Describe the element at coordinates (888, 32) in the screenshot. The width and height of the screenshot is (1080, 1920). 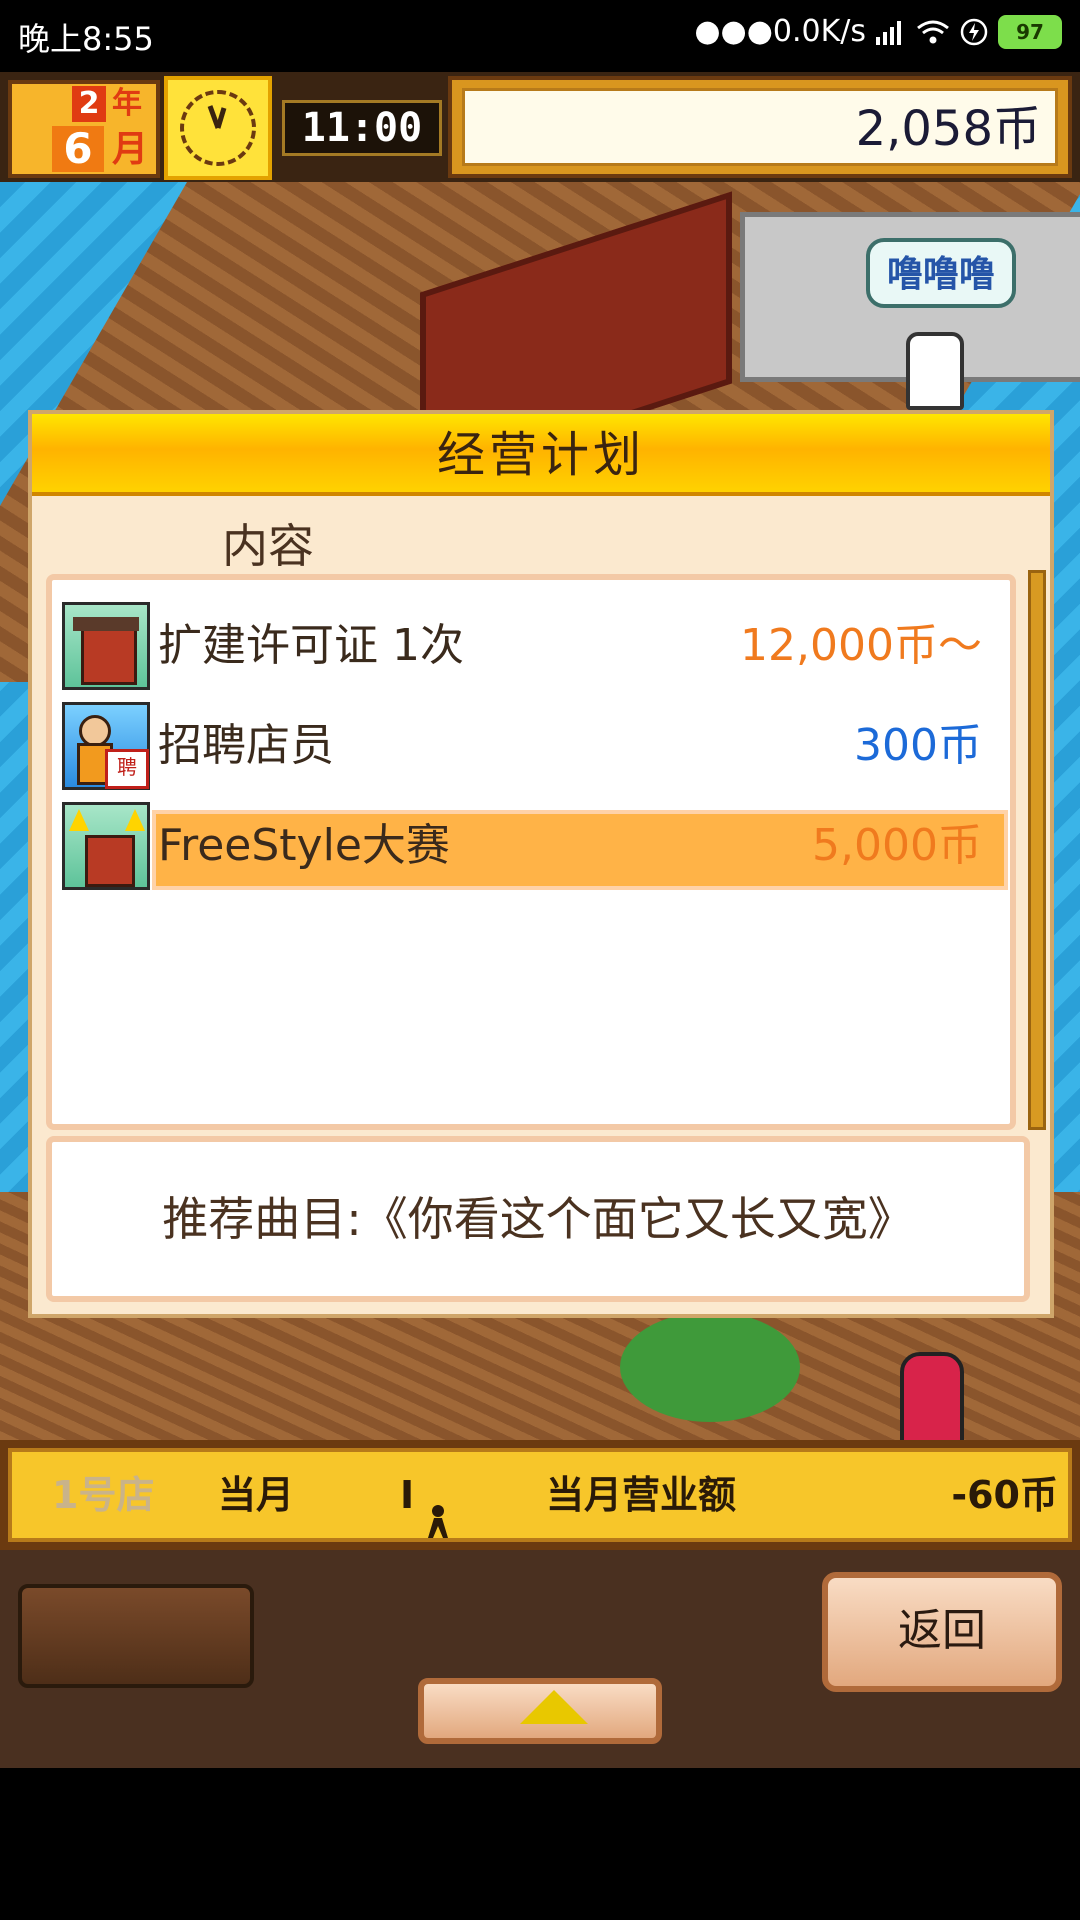
I see `signal-icon` at that location.